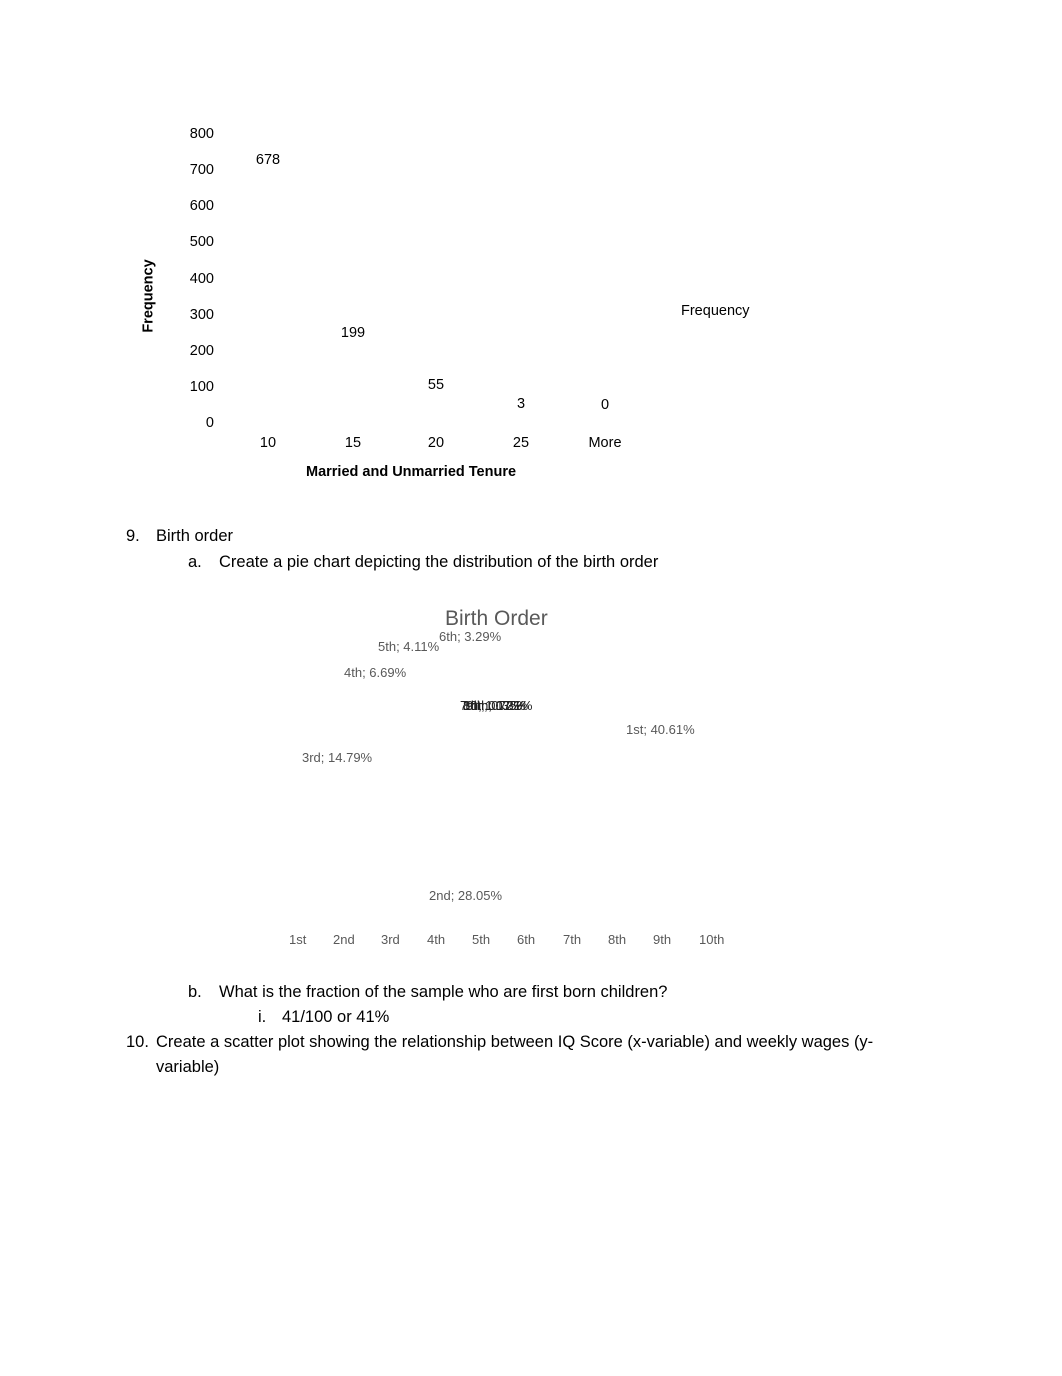 This screenshot has width=1062, height=1376. Describe the element at coordinates (201, 314) in the screenshot. I see `hist-y-tick: 300` at that location.